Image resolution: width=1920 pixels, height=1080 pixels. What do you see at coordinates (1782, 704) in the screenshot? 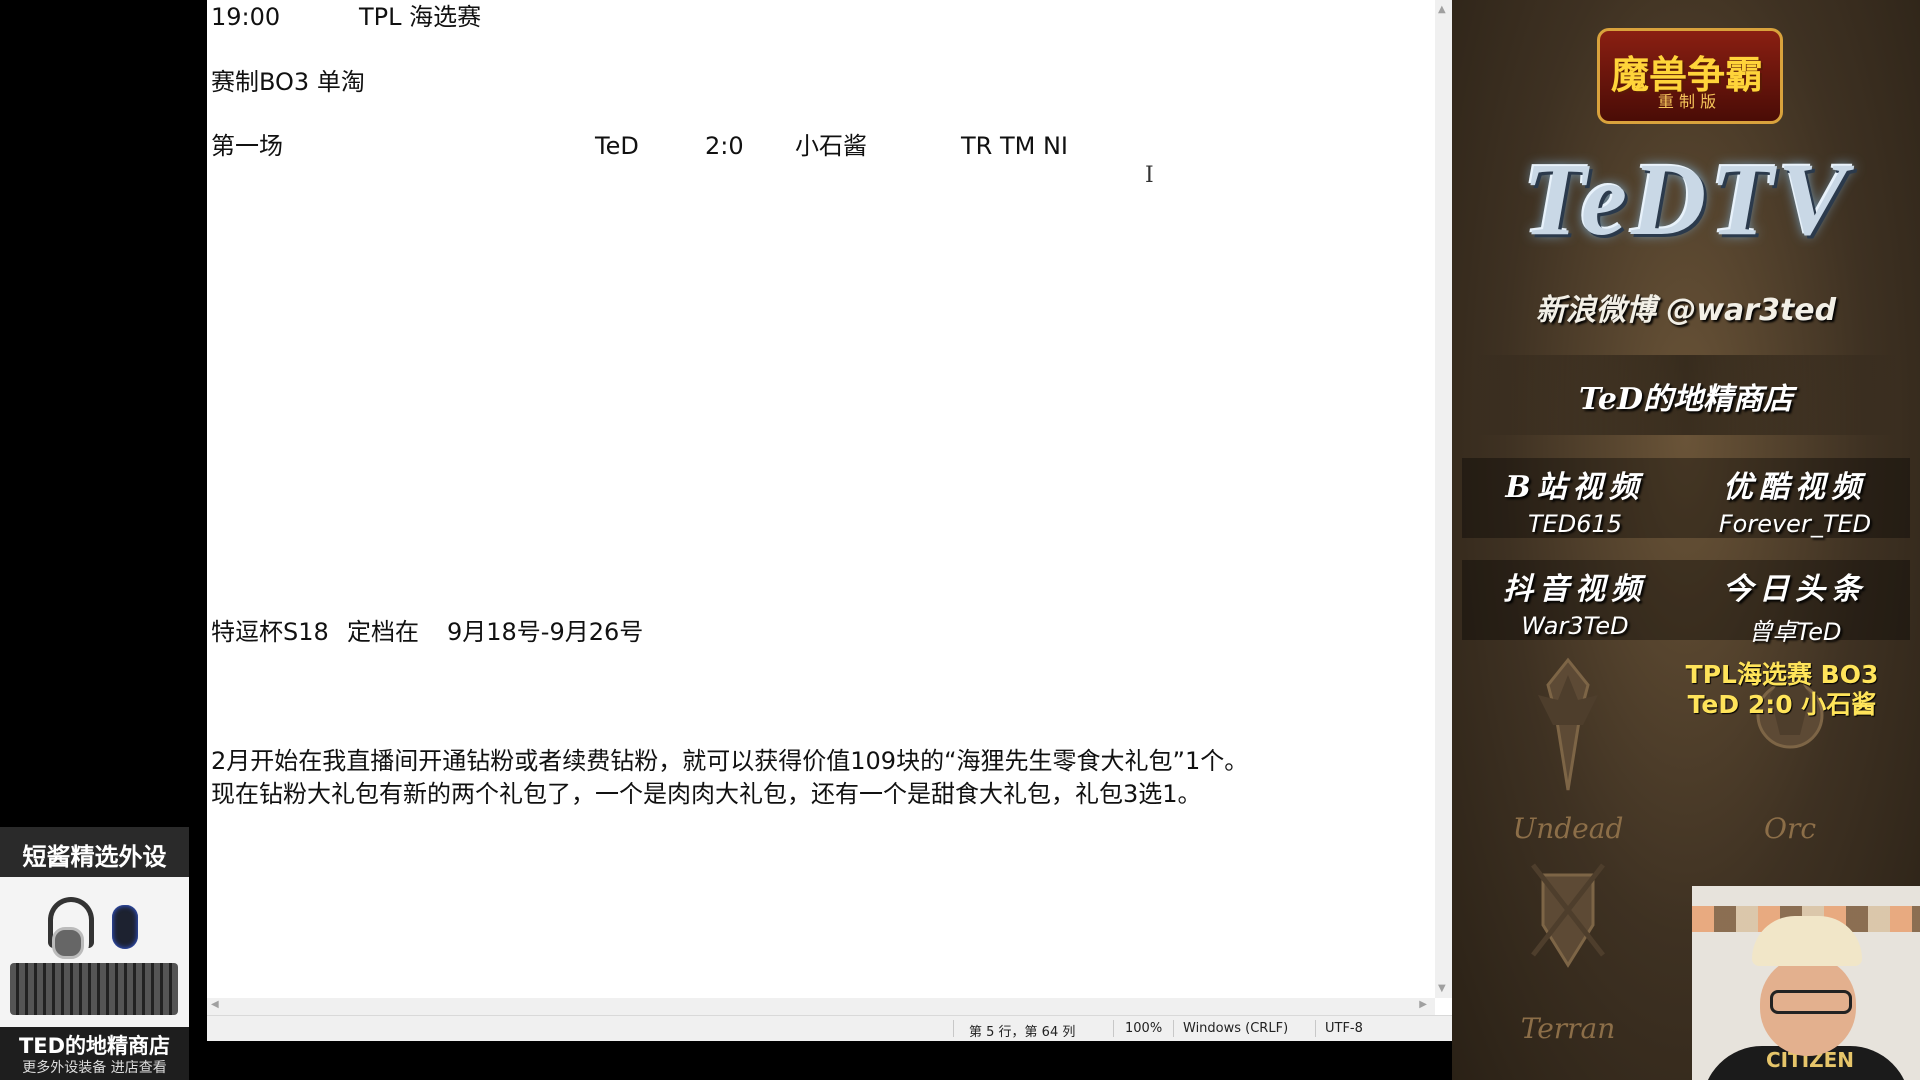
I see `match-result-score: TeD 2:0 小石酱` at bounding box center [1782, 704].